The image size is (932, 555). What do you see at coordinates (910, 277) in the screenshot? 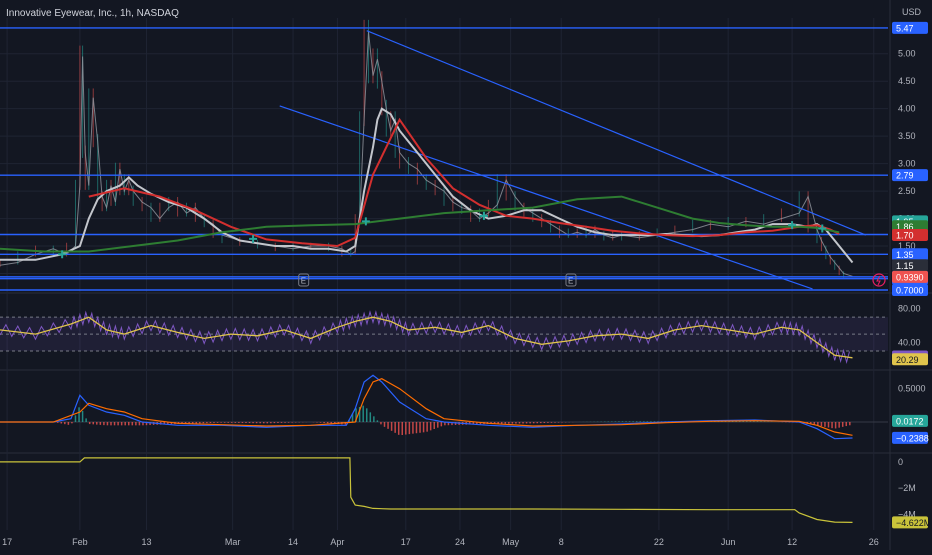
I see `last-price-tag: 0.9390` at bounding box center [910, 277].